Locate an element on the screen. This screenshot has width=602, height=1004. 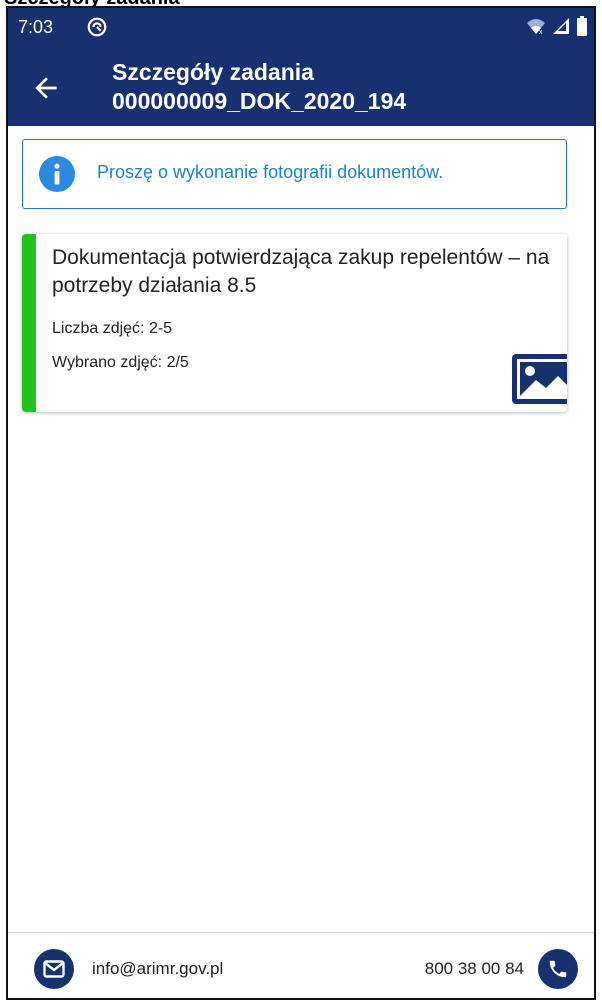
battery-icon is located at coordinates (582, 26).